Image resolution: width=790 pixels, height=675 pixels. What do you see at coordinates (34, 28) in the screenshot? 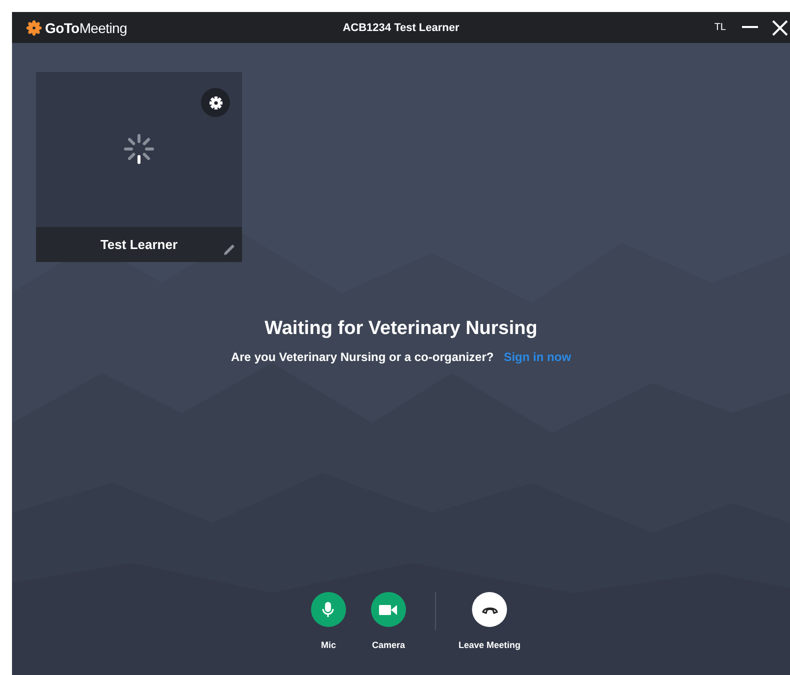
I see `flower-icon` at bounding box center [34, 28].